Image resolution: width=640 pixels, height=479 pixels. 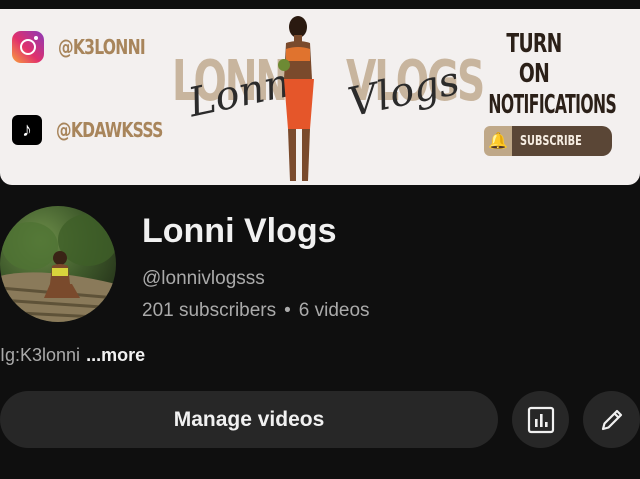 I want to click on banner-person-image, so click(x=296, y=98).